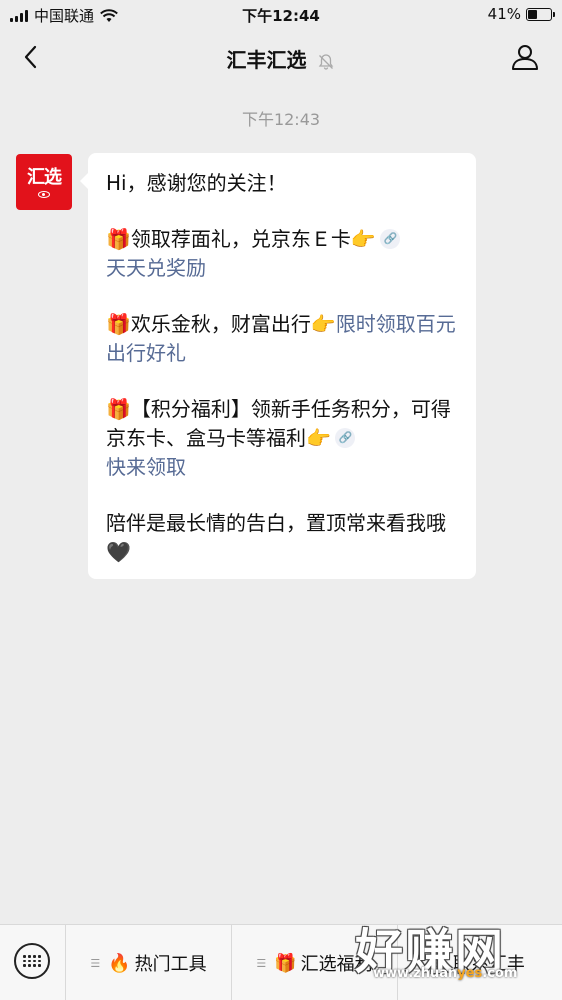 Image resolution: width=562 pixels, height=1000 pixels. What do you see at coordinates (284, 253) in the screenshot?
I see `paragraph-1: 🎁领取荐面礼，兑京东Ｅ卡👉 天天兑奖励` at bounding box center [284, 253].